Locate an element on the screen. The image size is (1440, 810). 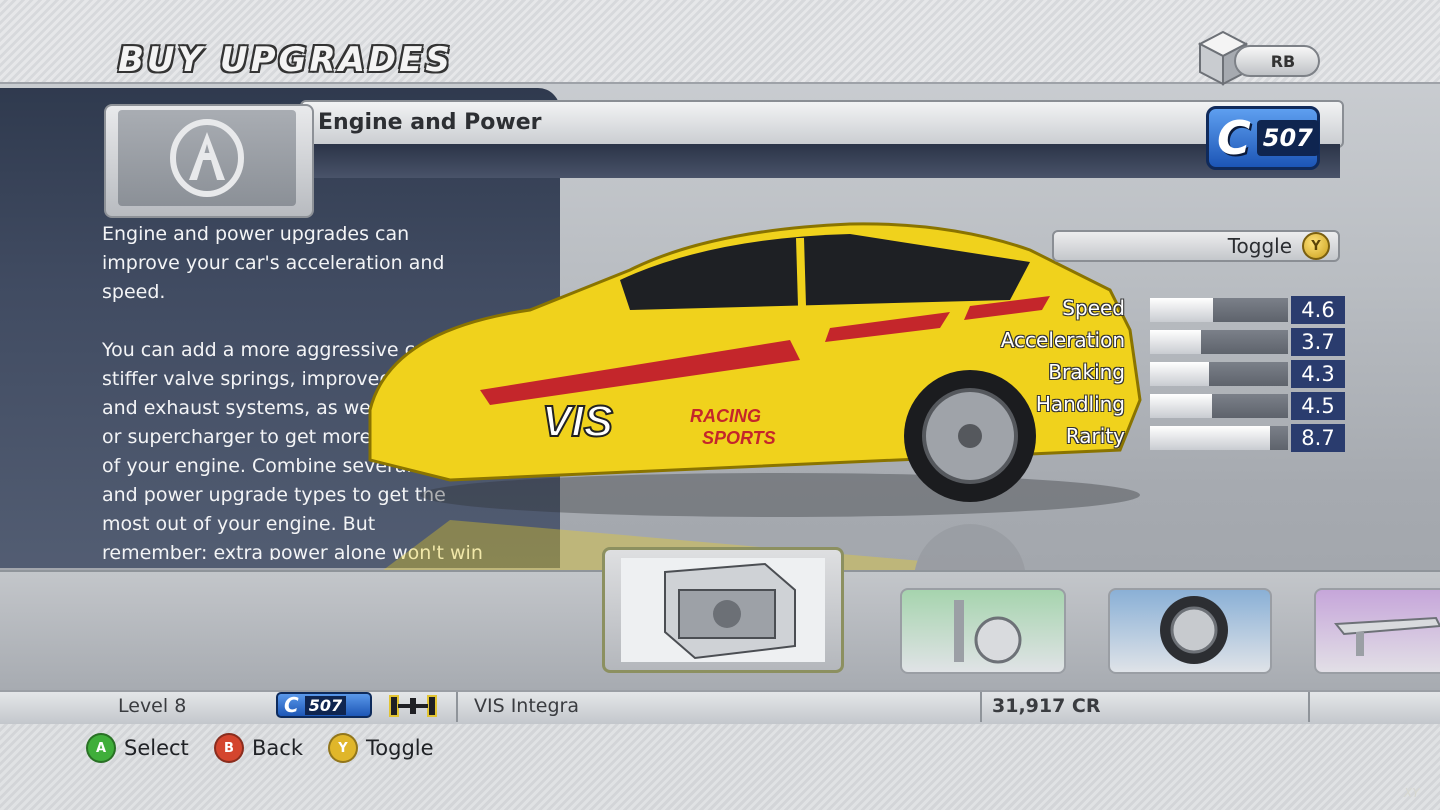
category-card-wheels is located at coordinates (1190, 631).